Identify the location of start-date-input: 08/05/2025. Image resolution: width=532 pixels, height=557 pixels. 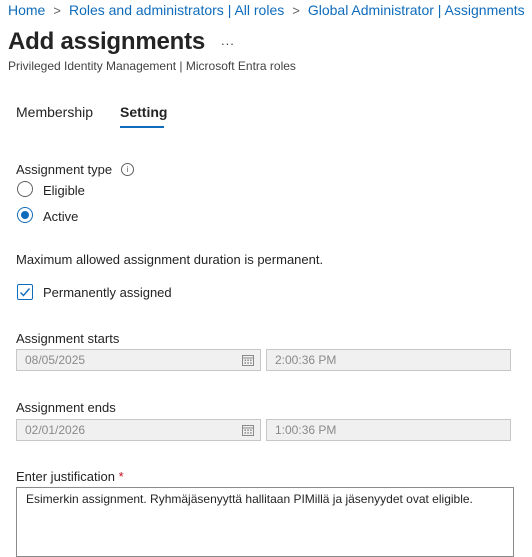
(138, 360).